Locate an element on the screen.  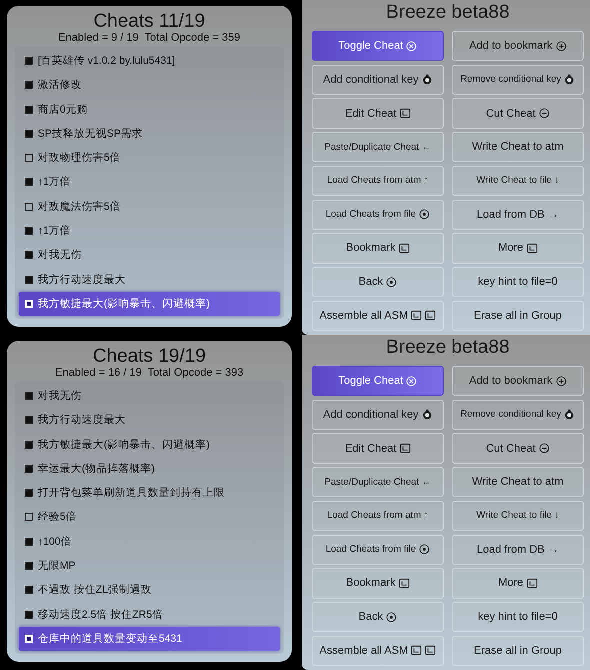
cheat-label: 仓库中的道具数量变动至5431 is located at coordinates (110, 639).